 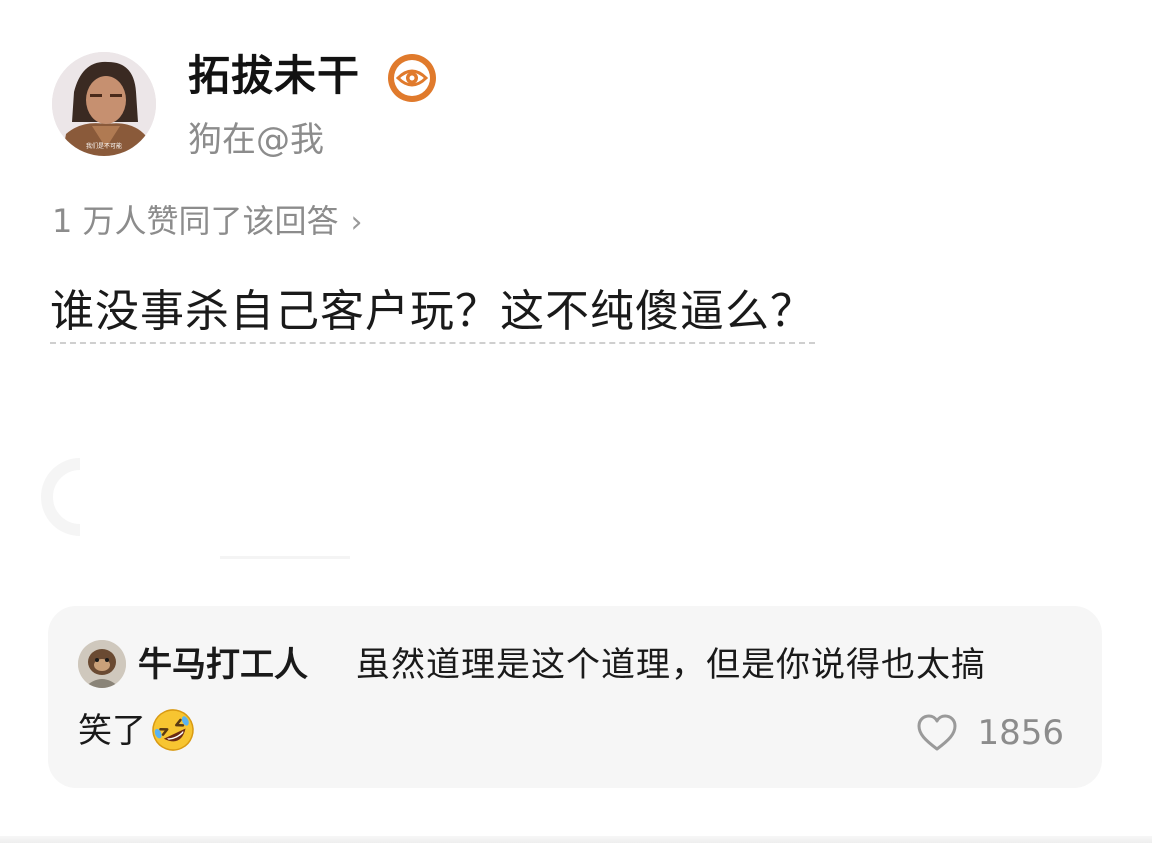 I want to click on author-avatar: 我们是不可能, so click(x=104, y=104).